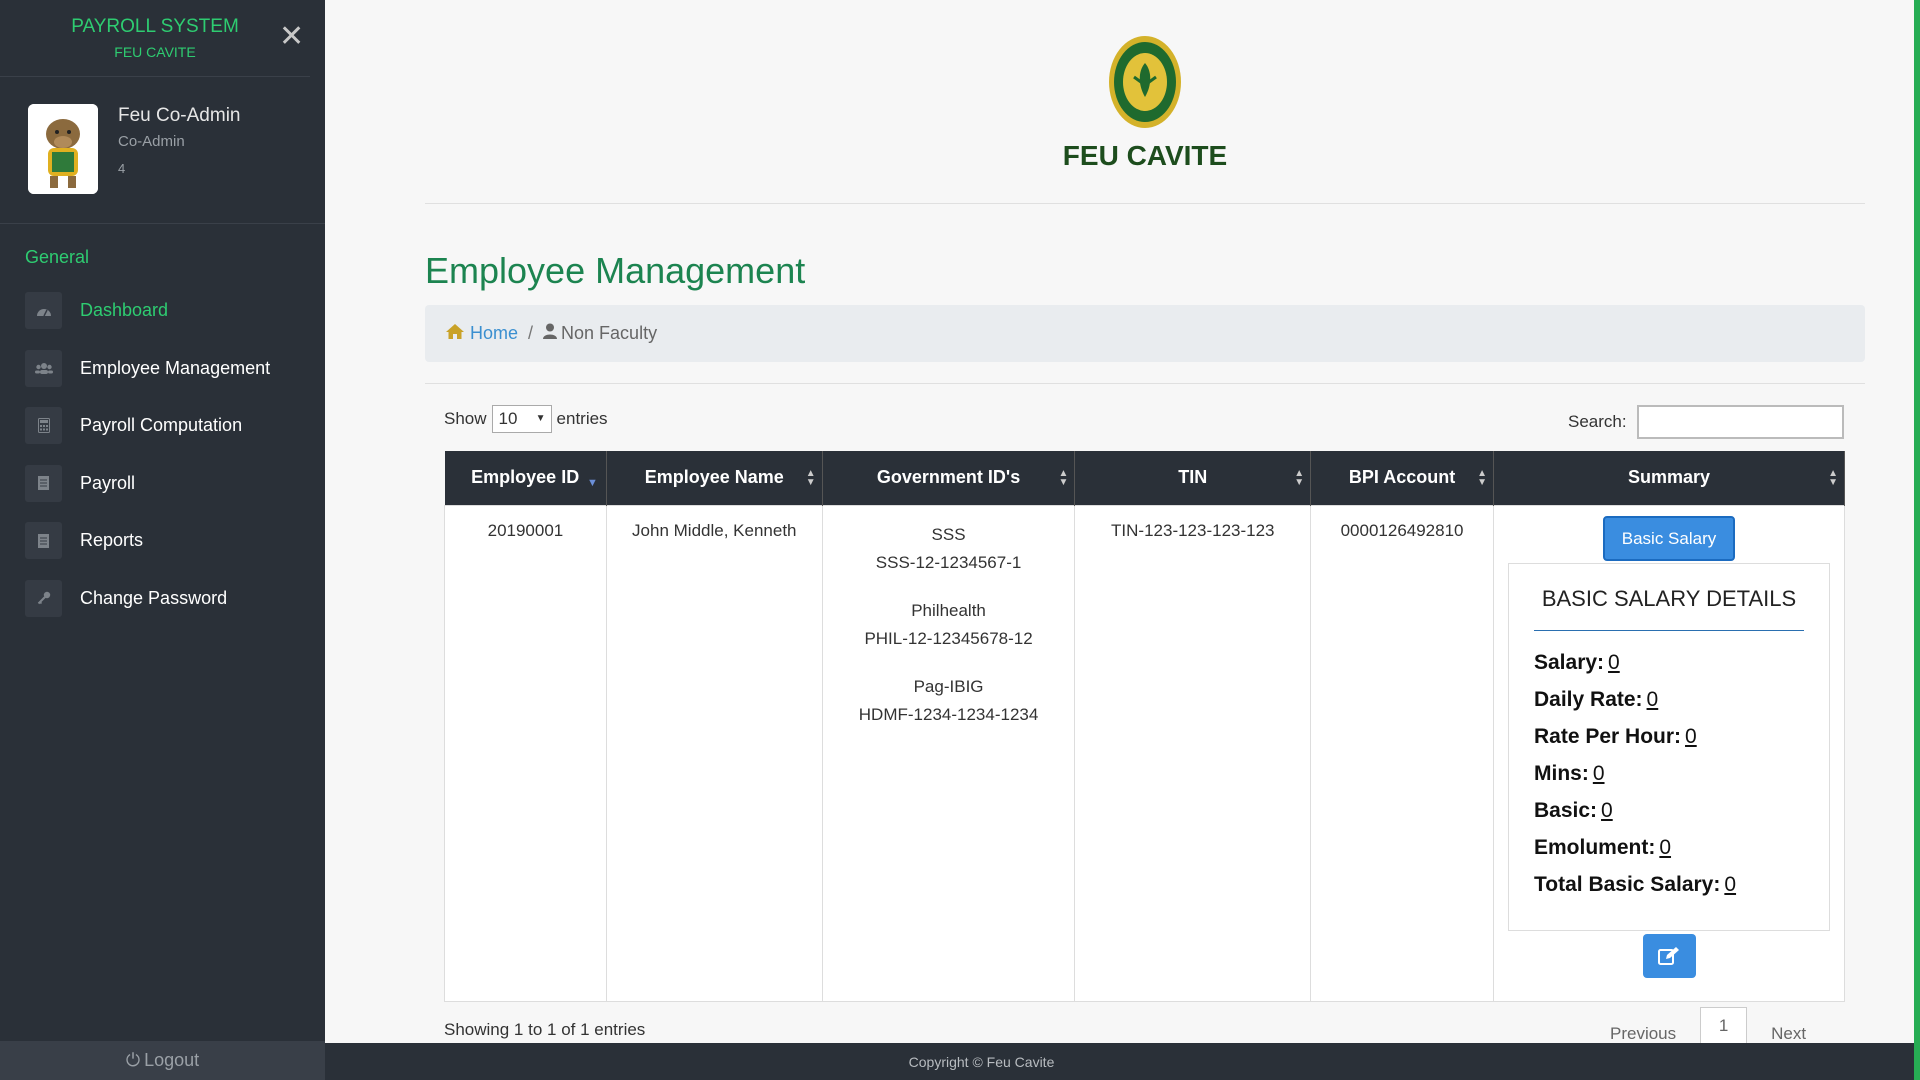 The image size is (1920, 1080). Describe the element at coordinates (948, 714) in the screenshot. I see `gov-id-value: HDMF-1234-1234-1234` at that location.